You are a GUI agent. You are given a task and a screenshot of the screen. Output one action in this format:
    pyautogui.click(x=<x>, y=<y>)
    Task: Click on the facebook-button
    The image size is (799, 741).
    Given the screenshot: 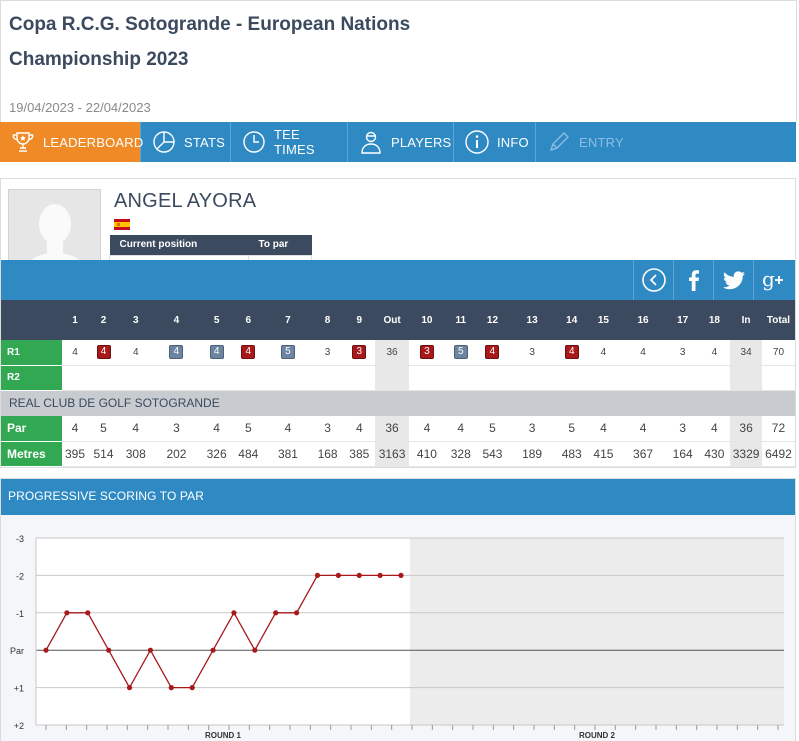 What is the action you would take?
    pyautogui.click(x=693, y=280)
    